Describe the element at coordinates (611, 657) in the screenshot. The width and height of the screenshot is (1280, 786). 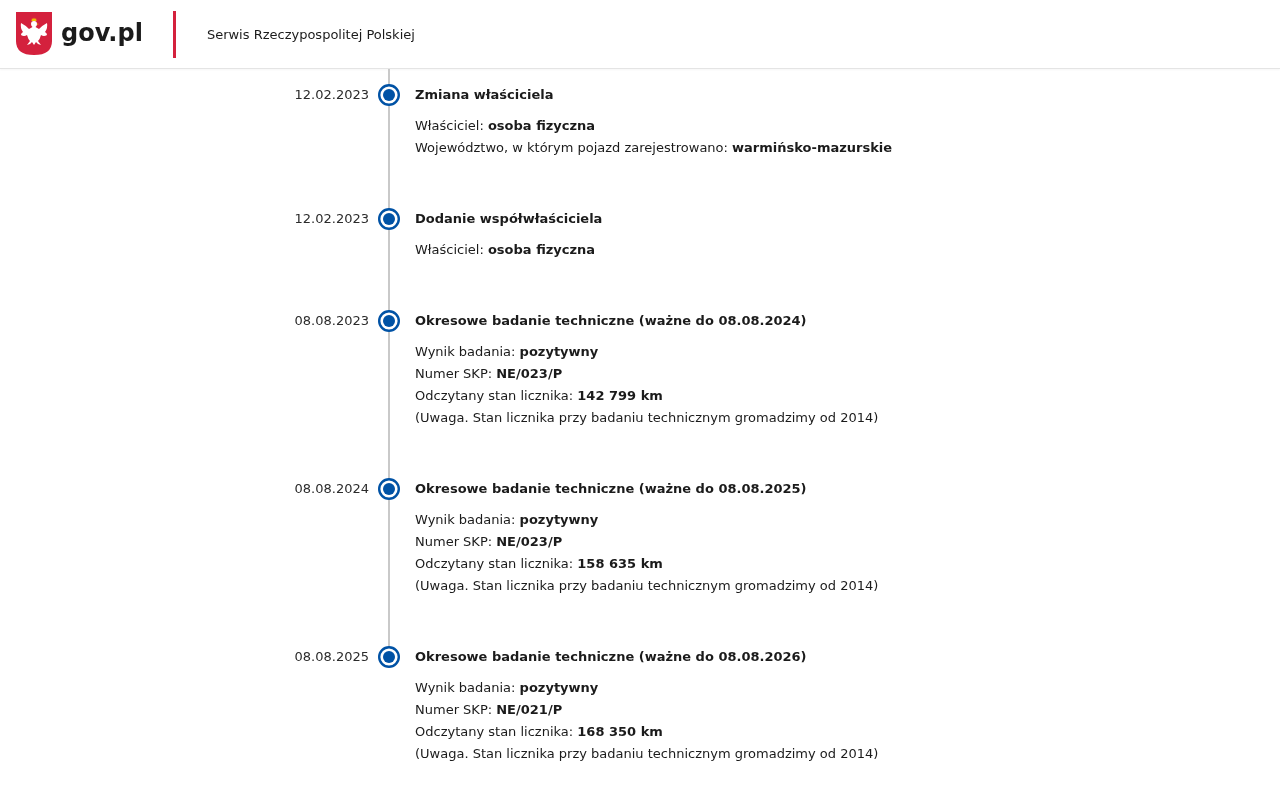
I see `event-title: Okresowe badanie techniczne (ważne do 08.08.2026)` at that location.